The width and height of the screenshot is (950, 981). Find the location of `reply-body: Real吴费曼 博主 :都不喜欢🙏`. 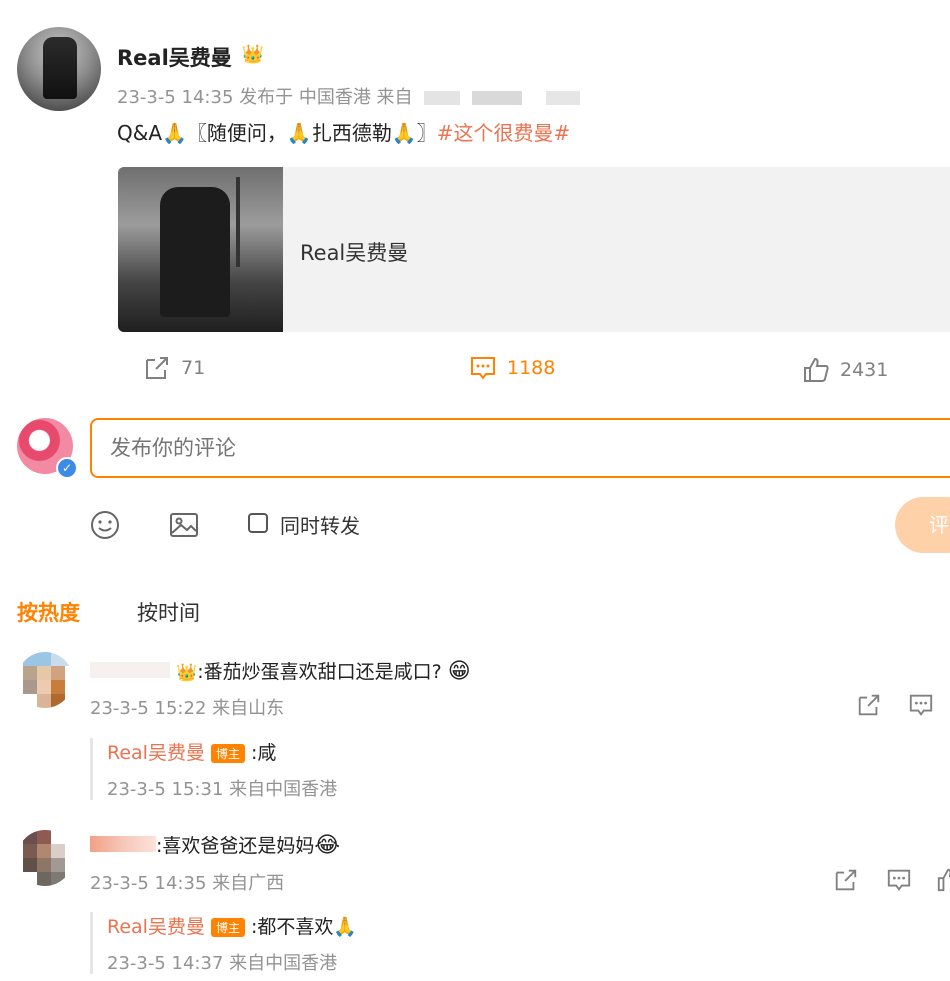

reply-body: Real吴费曼 博主 :都不喜欢🙏 is located at coordinates (232, 925).